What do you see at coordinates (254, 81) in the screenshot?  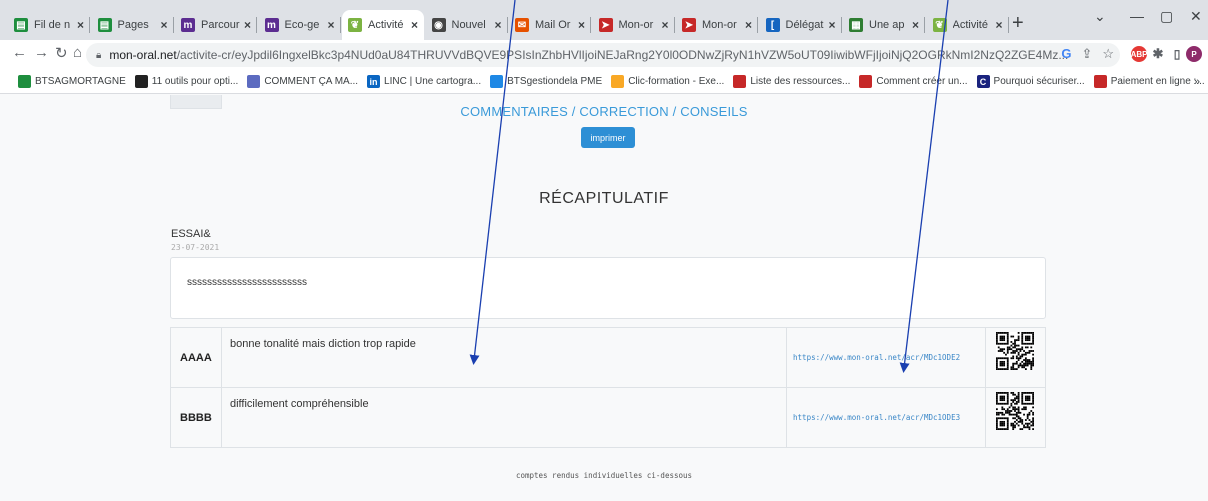 I see `ccm-icon` at bounding box center [254, 81].